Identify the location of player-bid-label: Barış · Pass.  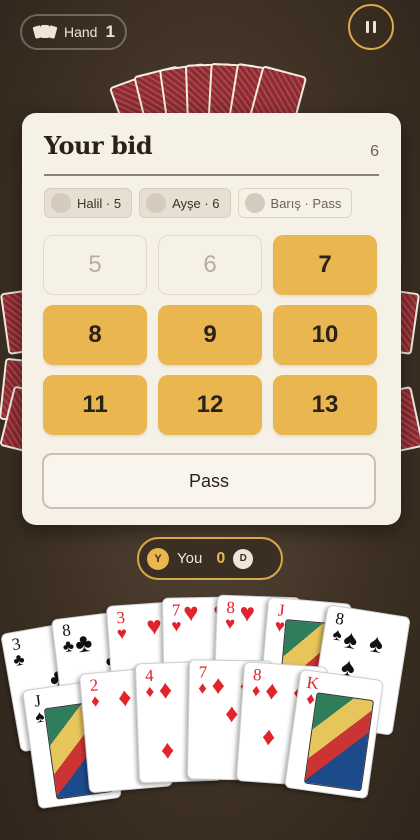
(306, 203).